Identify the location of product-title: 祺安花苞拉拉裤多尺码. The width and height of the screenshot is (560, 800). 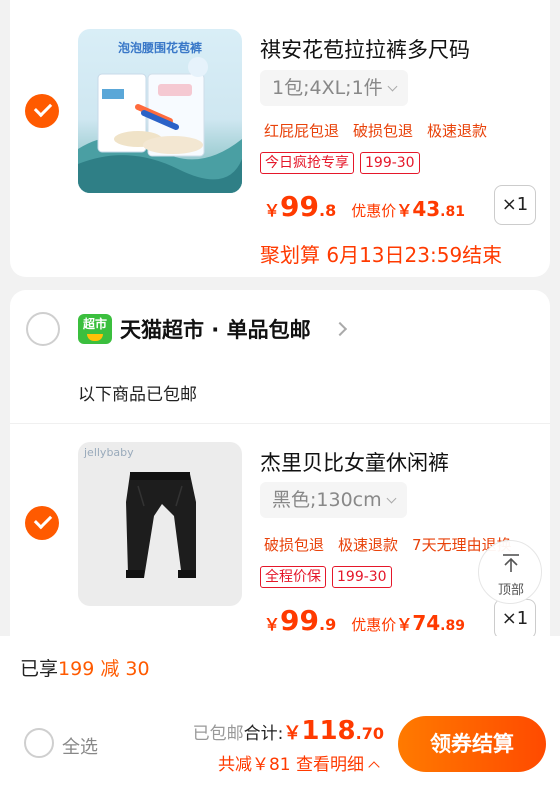
(365, 49).